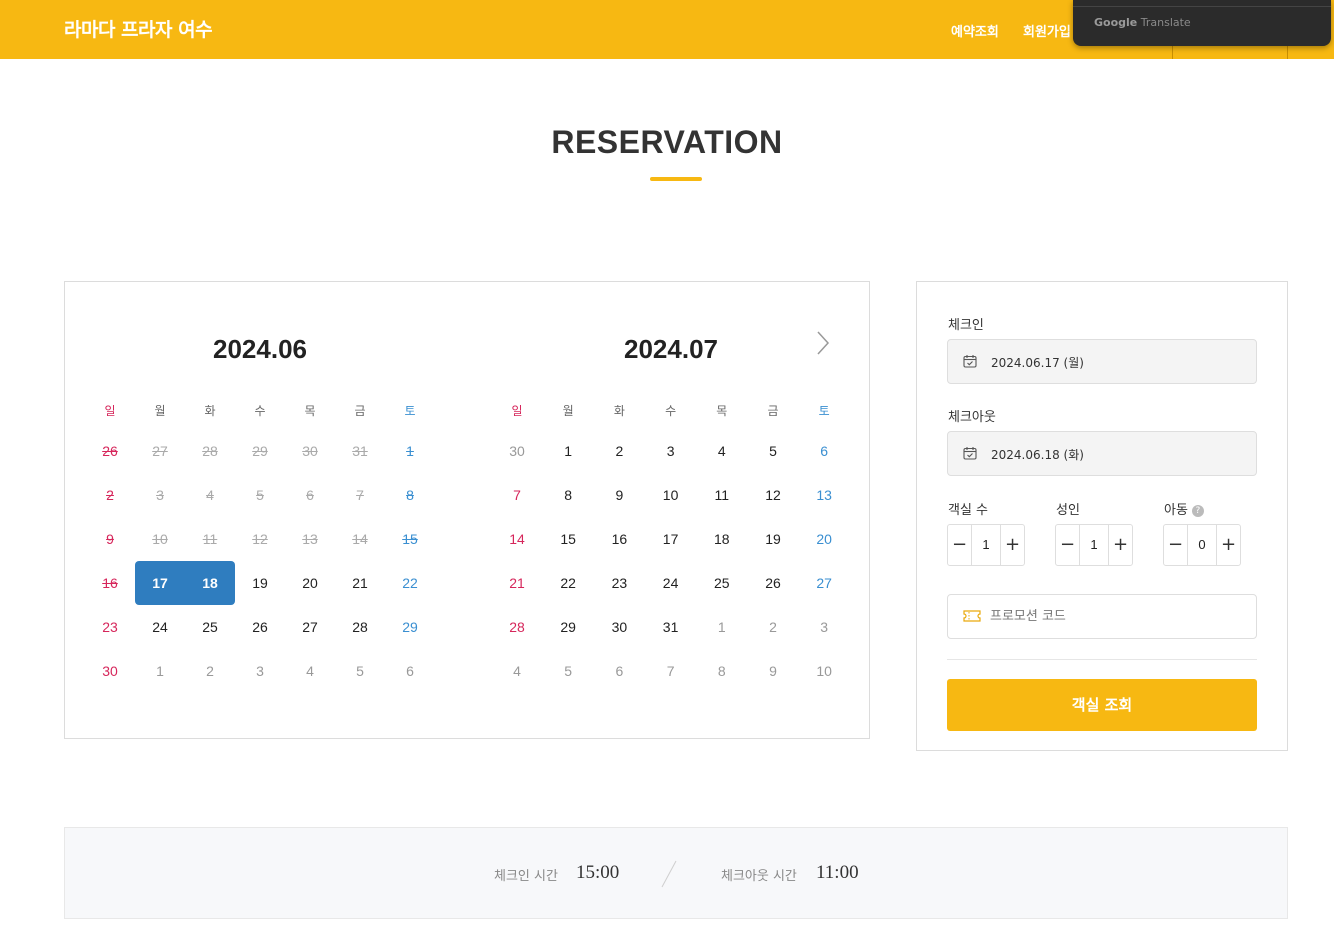 The image size is (1334, 935). Describe the element at coordinates (759, 876) in the screenshot. I see `checkout-time-label: 체크아웃 시간` at that location.